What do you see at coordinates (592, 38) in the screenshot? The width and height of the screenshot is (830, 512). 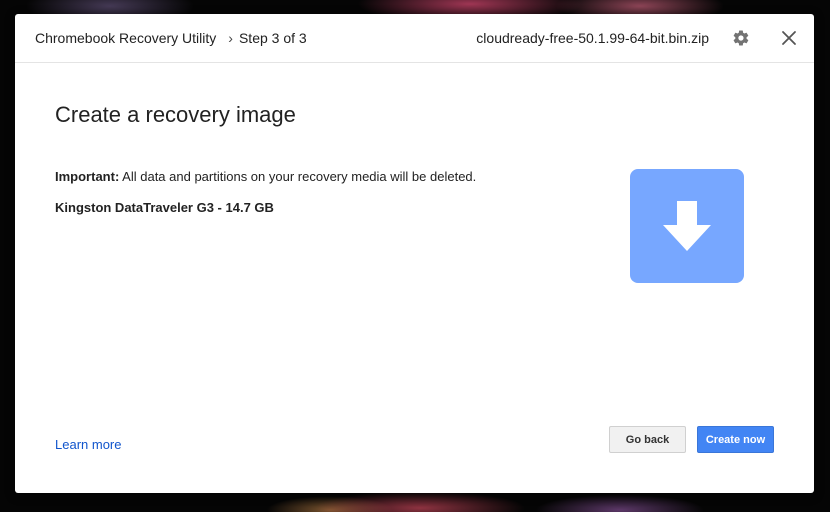 I see `image-filename: cloudready-free-50.1.99-64-bit.bin.zip` at bounding box center [592, 38].